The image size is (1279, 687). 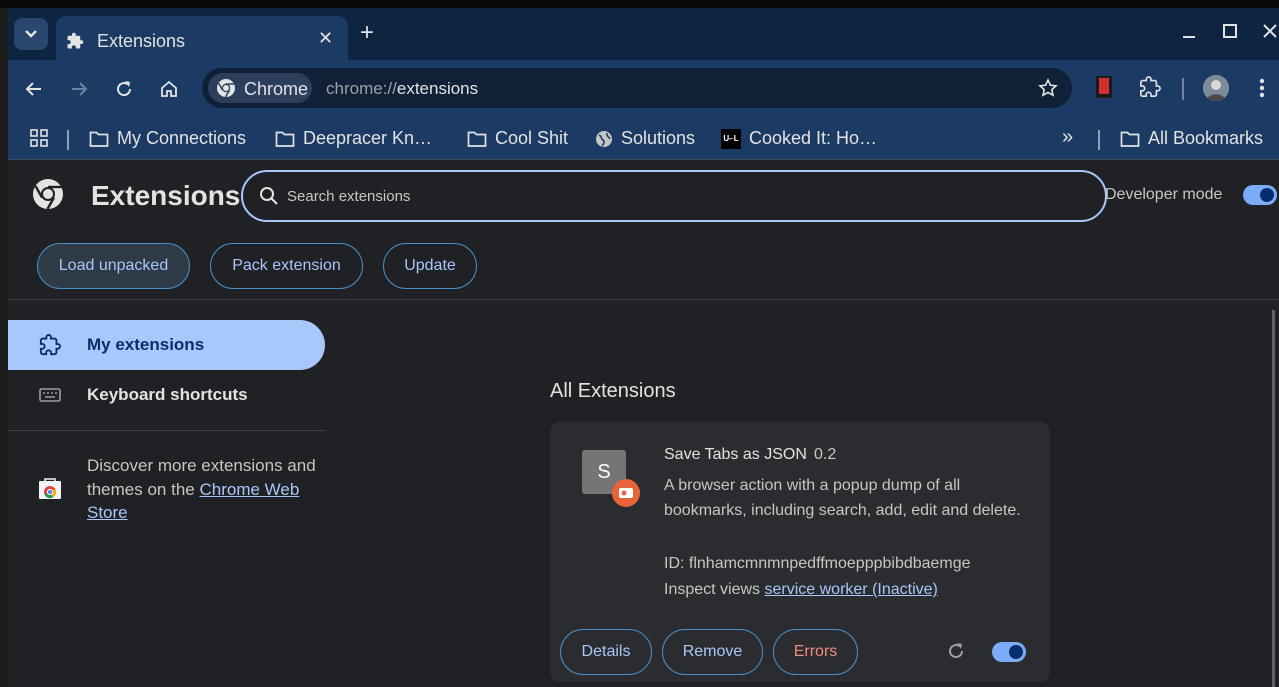 What do you see at coordinates (731, 138) in the screenshot?
I see `site-favicon: U⌐L` at bounding box center [731, 138].